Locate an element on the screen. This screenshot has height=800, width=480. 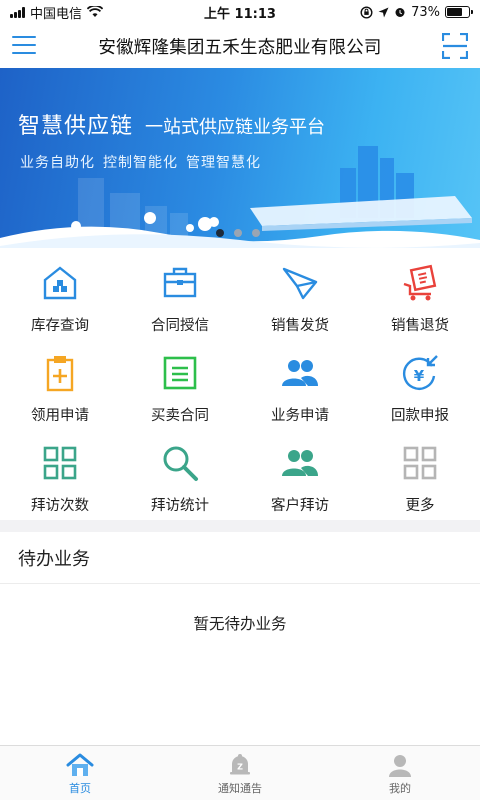
grid-item-inventory: 库存查询 is located at coordinates (60, 301).